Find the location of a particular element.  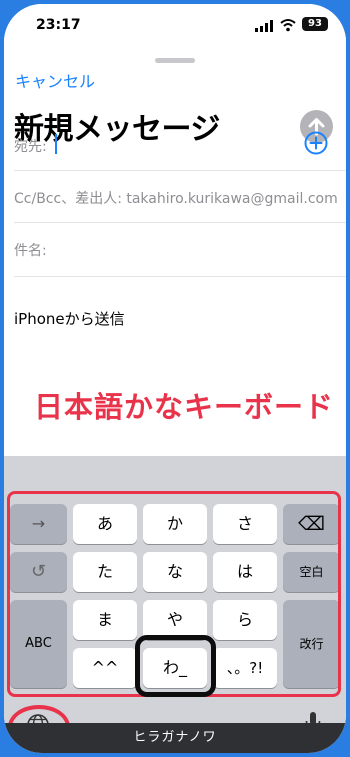

cellular-signal-icon is located at coordinates (264, 26).